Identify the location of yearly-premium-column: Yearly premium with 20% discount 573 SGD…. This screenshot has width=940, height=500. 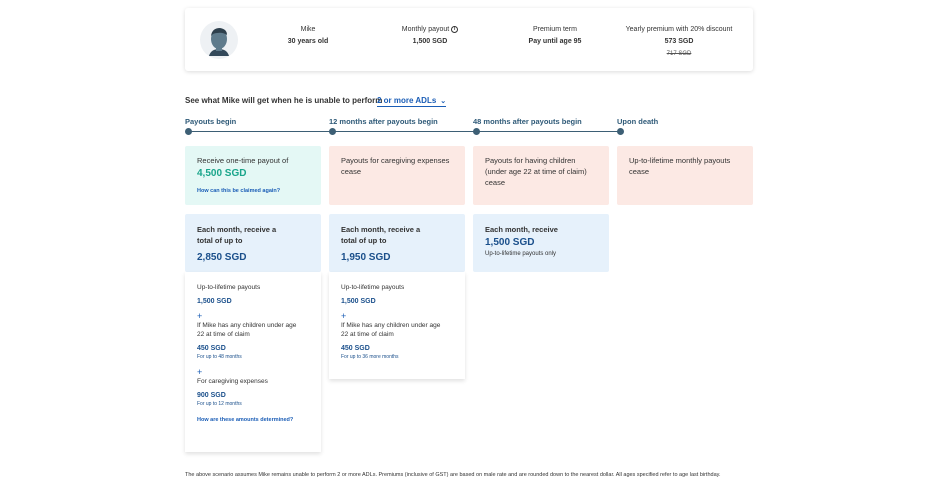
(679, 42).